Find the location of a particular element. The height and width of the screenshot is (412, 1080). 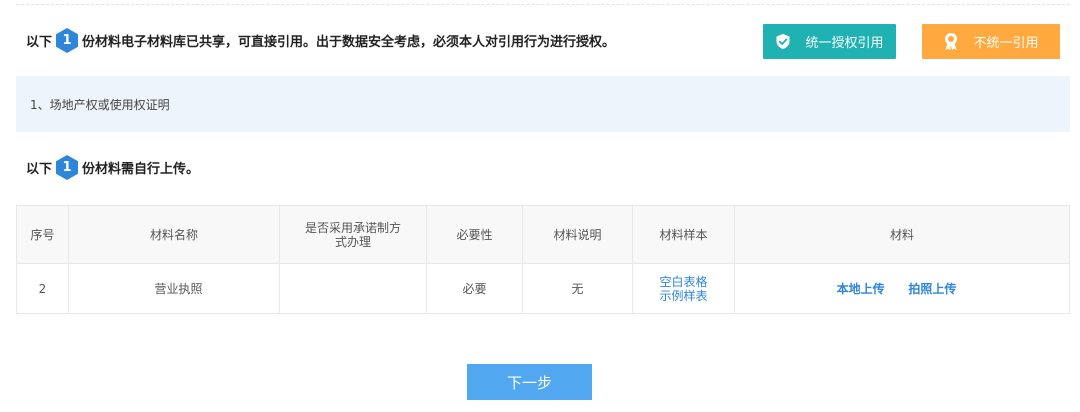

shared-material-item: 1、场地产权或使用权证明 is located at coordinates (100, 105).